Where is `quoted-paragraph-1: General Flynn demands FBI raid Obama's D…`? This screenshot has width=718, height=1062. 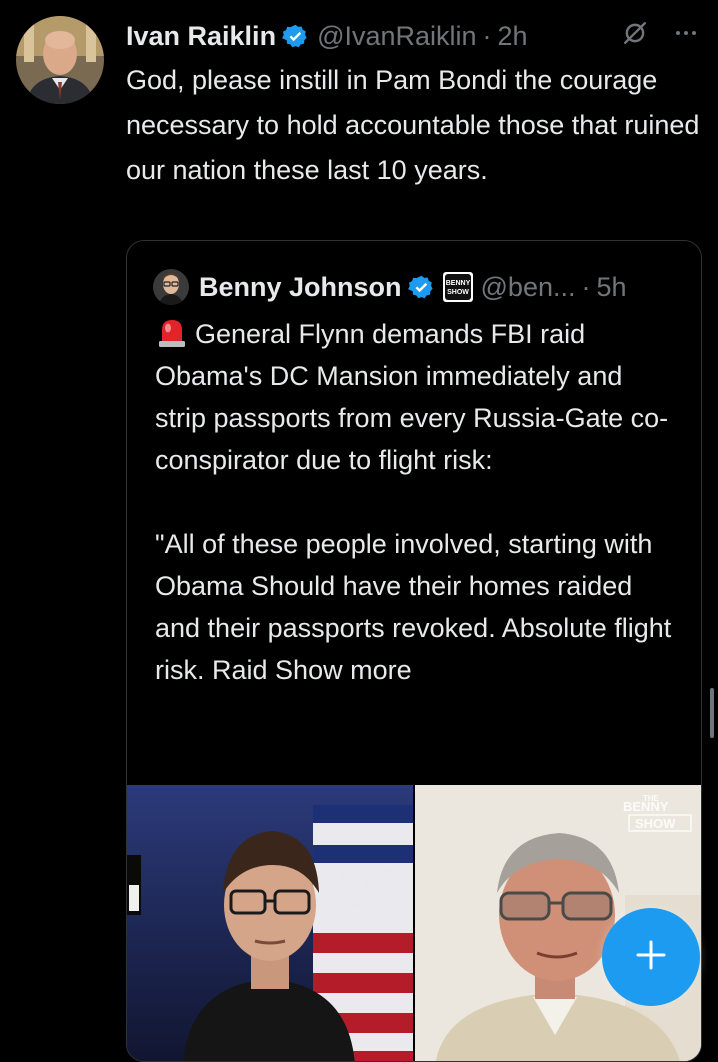 quoted-paragraph-1: General Flynn demands FBI raid Obama's D… is located at coordinates (415, 397).